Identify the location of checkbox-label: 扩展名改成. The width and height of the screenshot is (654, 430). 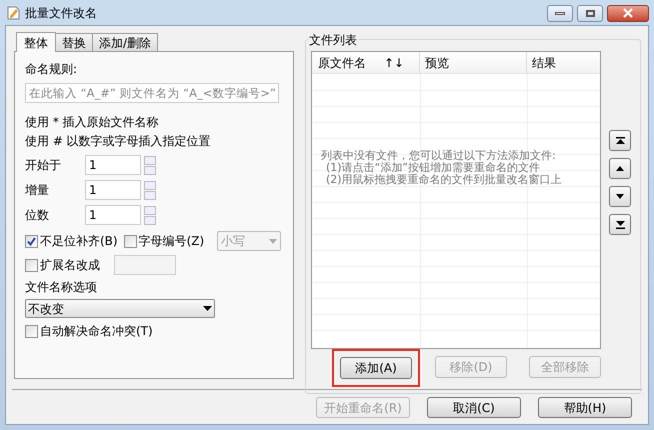
(70, 265).